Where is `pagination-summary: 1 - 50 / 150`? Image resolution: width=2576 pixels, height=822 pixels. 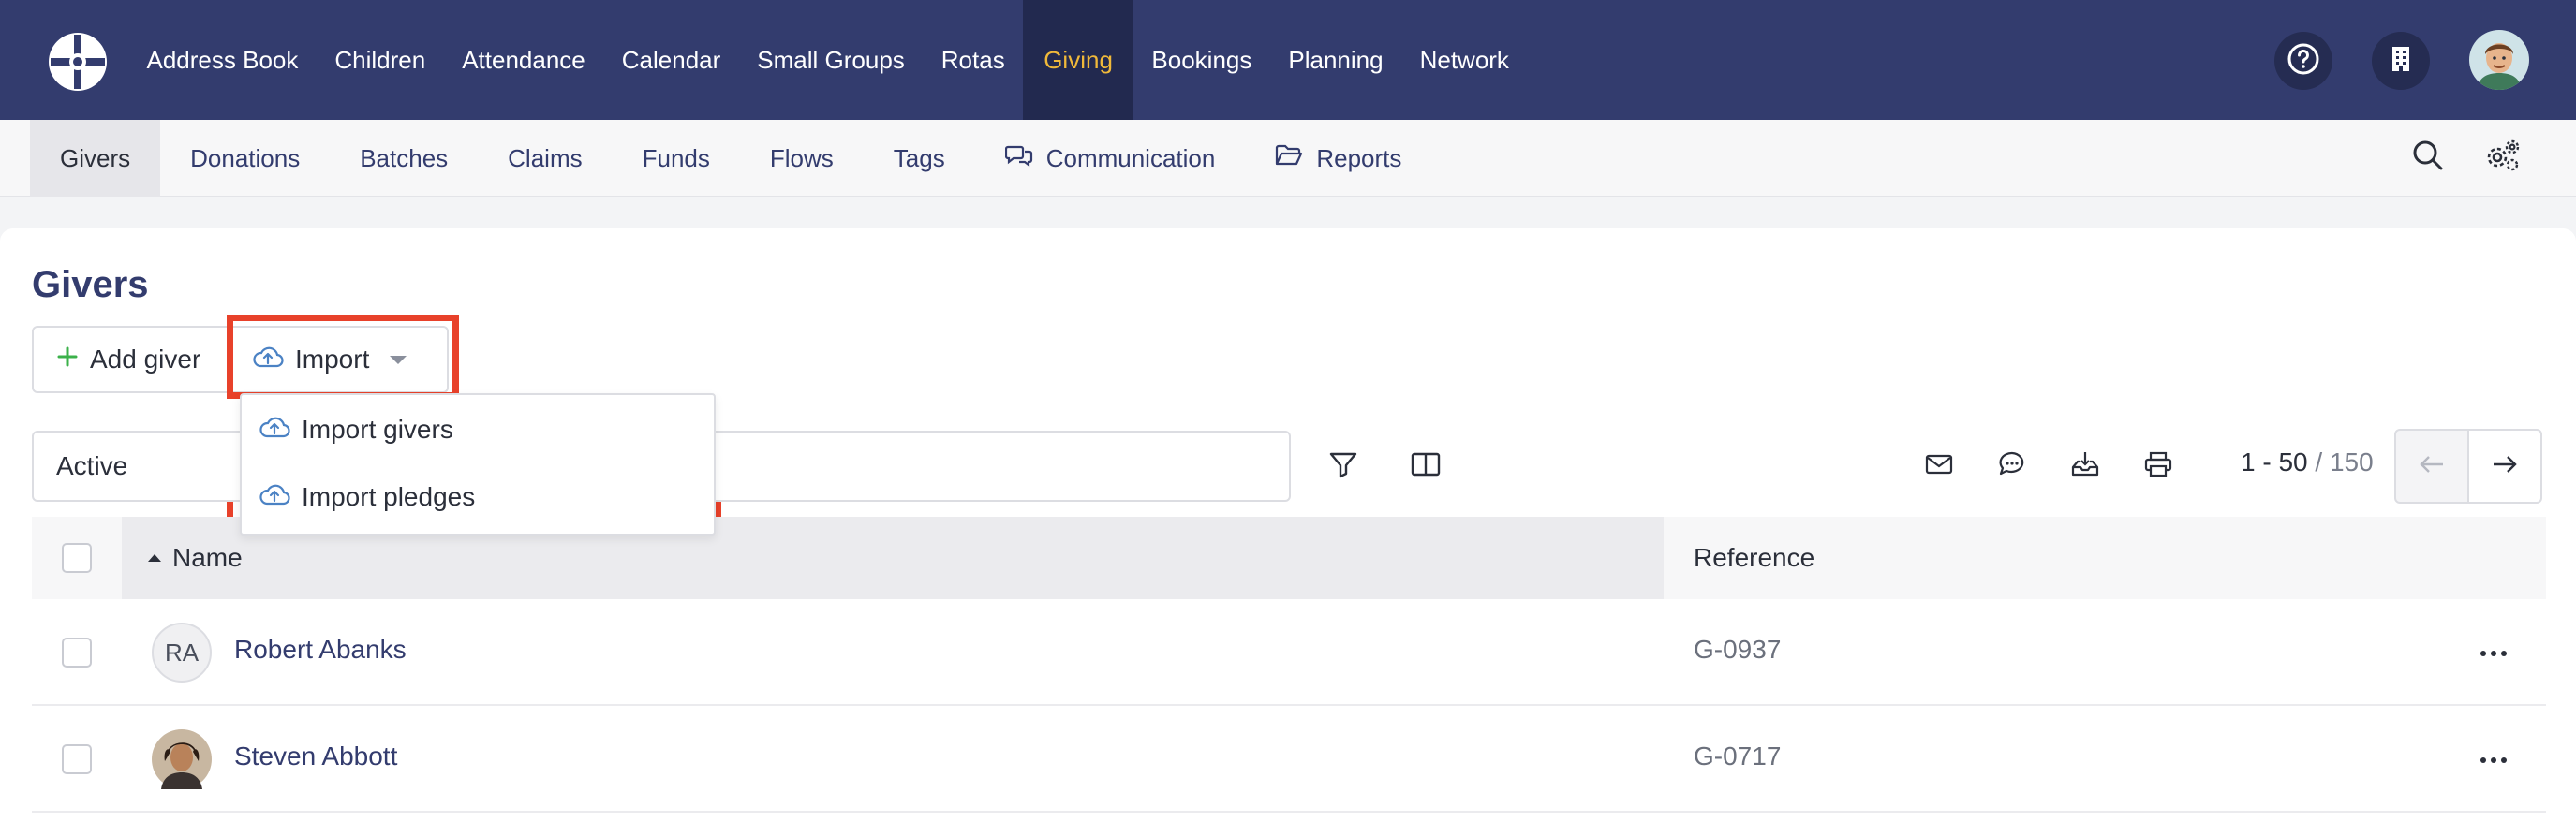 pagination-summary: 1 - 50 / 150 is located at coordinates (2307, 462).